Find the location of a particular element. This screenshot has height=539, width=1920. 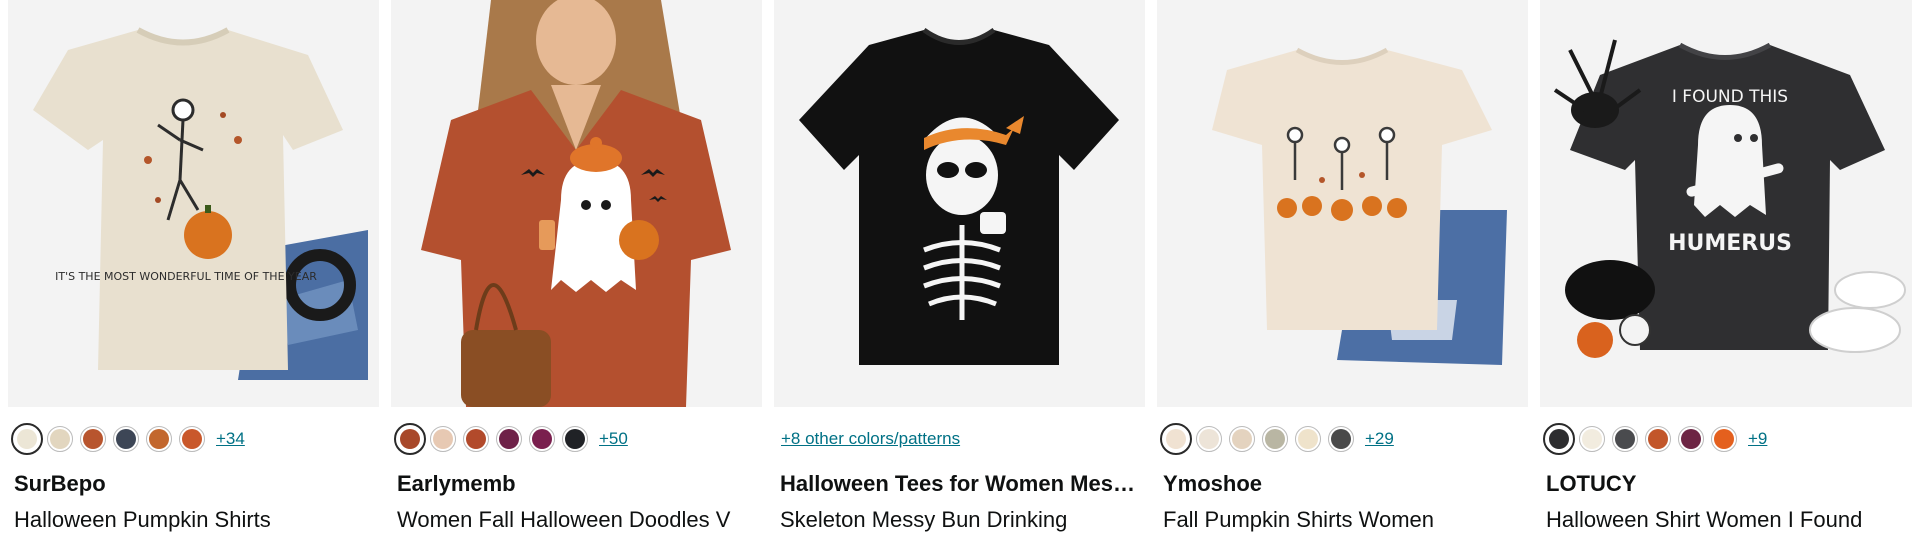

product-brand: Ymoshoe is located at coordinates (1213, 483).